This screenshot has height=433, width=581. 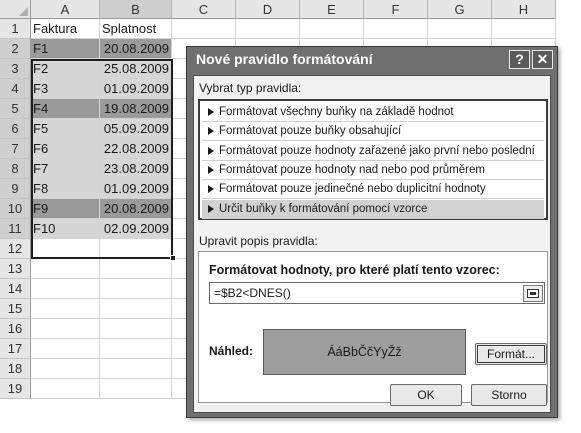 What do you see at coordinates (231, 351) in the screenshot?
I see `preview-label: Náhled:` at bounding box center [231, 351].